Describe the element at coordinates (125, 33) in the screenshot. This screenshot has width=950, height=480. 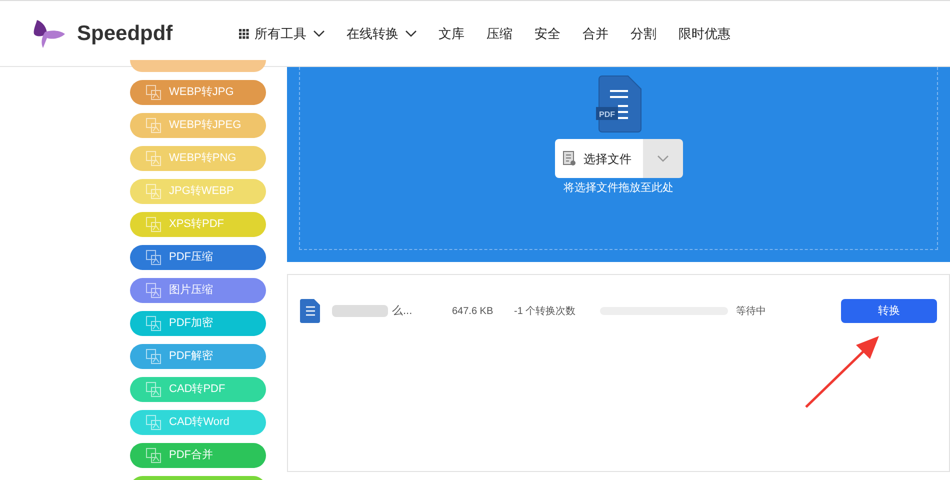
I see `logo-text: Speedpdf` at that location.